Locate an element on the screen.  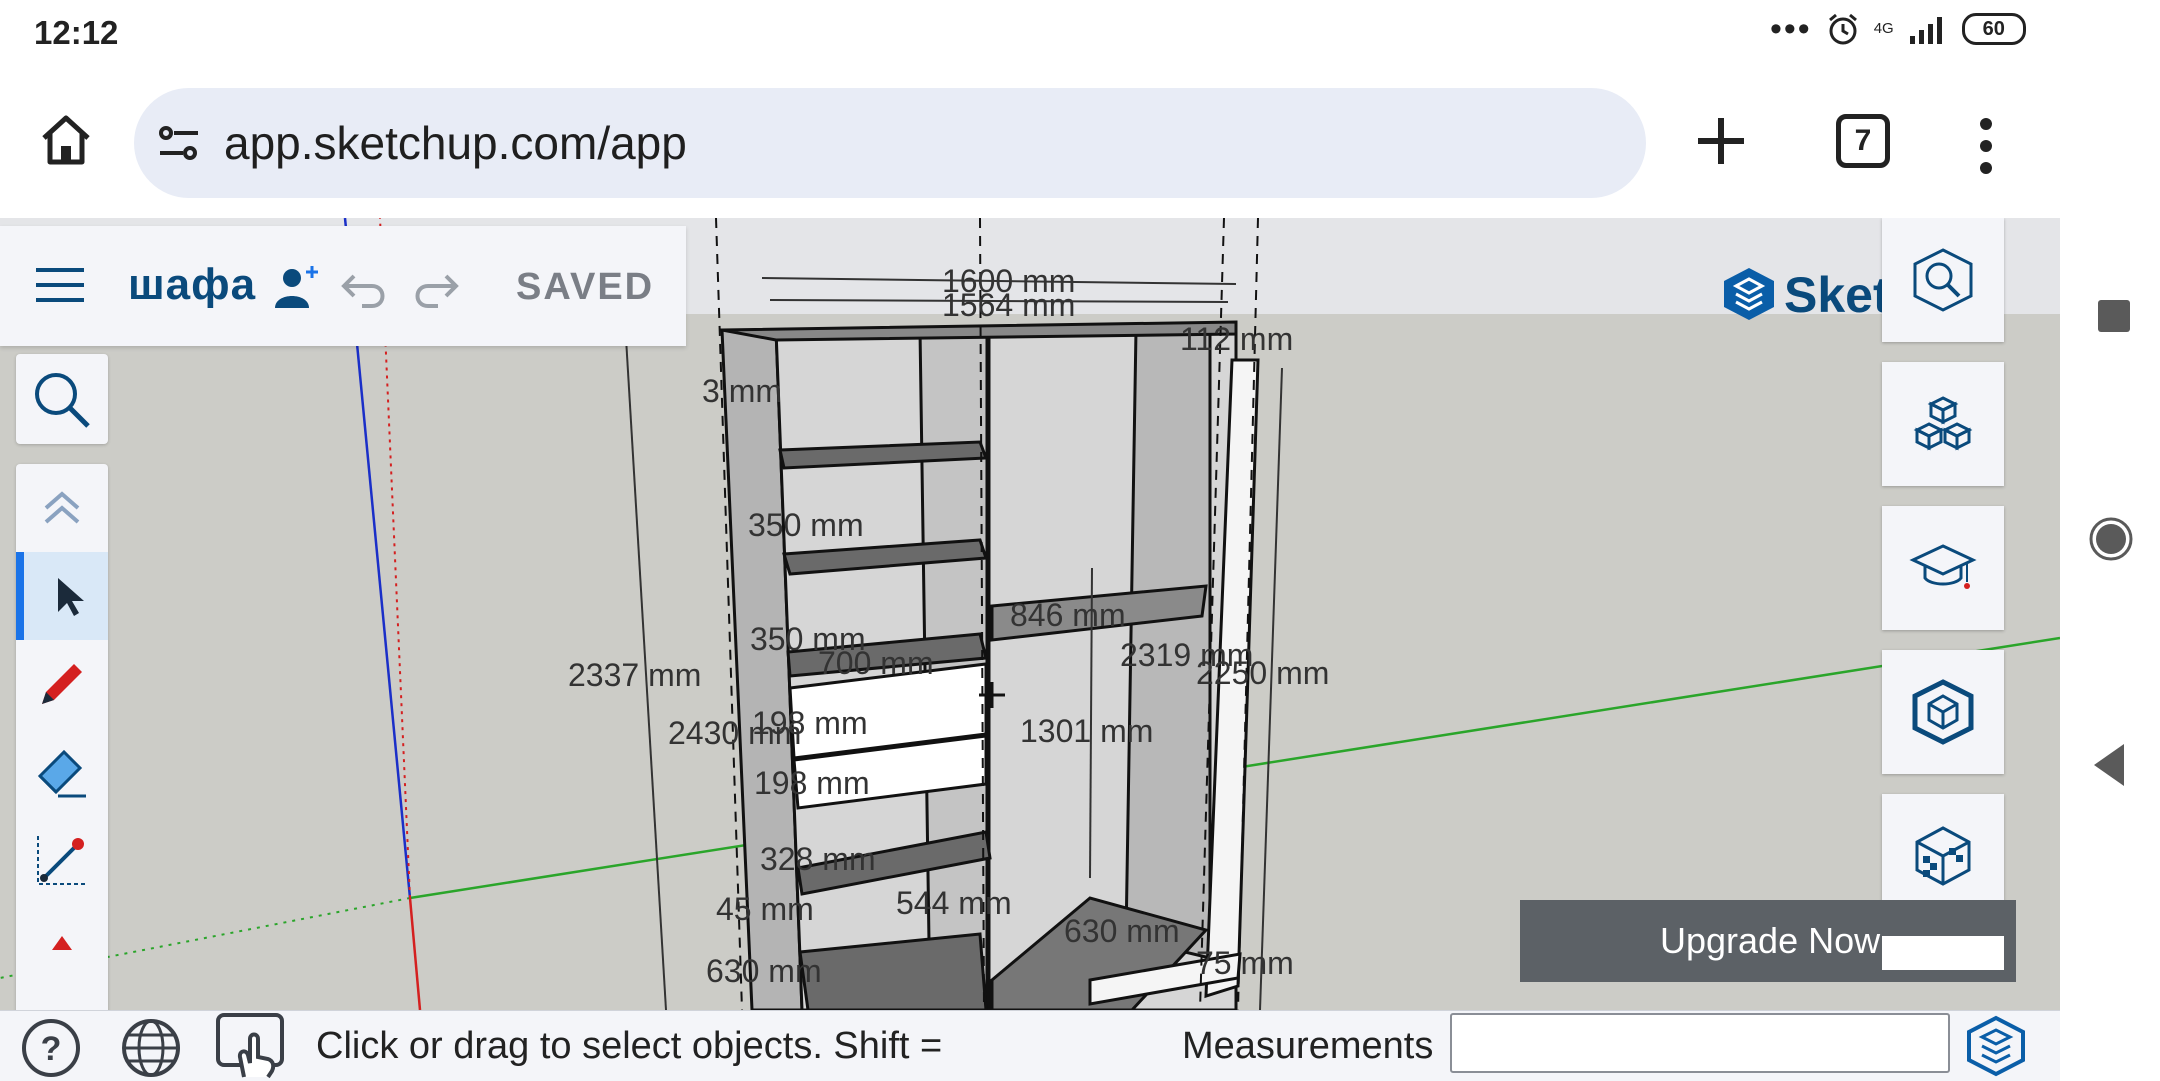
model-toolbar: шафа SAVED is located at coordinates (343, 286).